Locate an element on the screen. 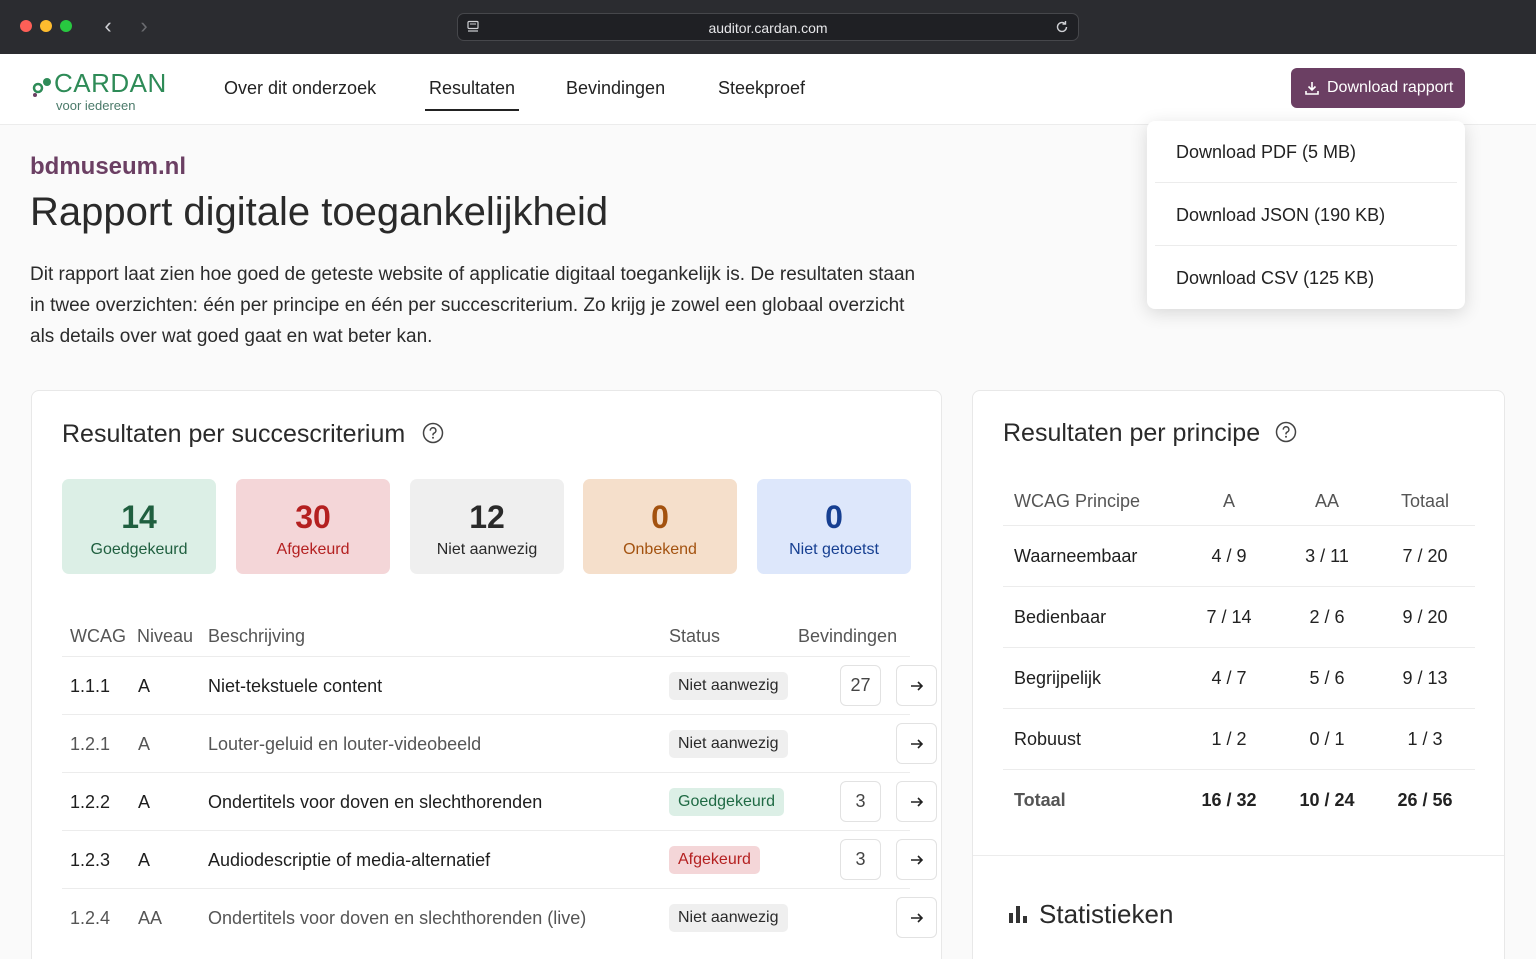 This screenshot has height=959, width=1536. nav-bevindingen: Bevindingen is located at coordinates (615, 88).